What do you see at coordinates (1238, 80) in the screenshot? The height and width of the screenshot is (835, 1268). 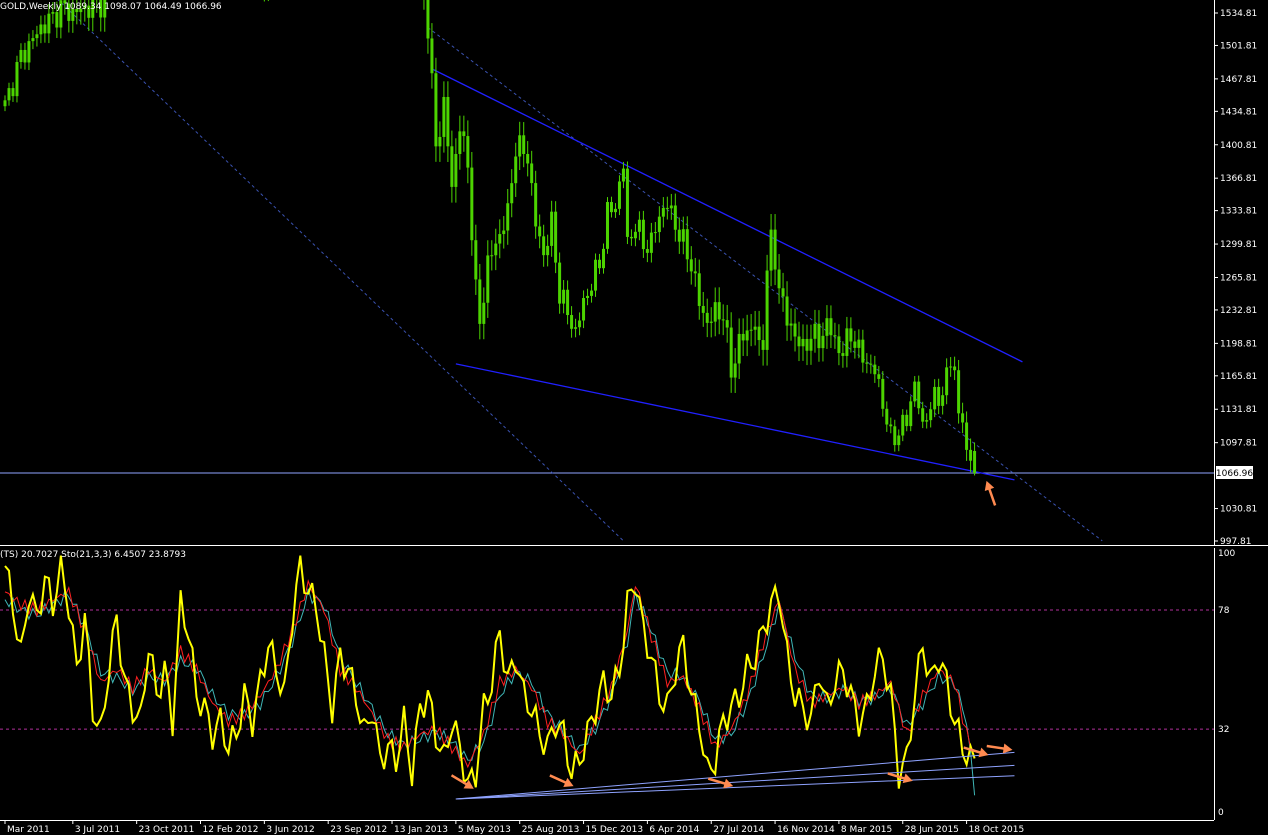 I see `price-tick-label: 1467.81` at bounding box center [1238, 80].